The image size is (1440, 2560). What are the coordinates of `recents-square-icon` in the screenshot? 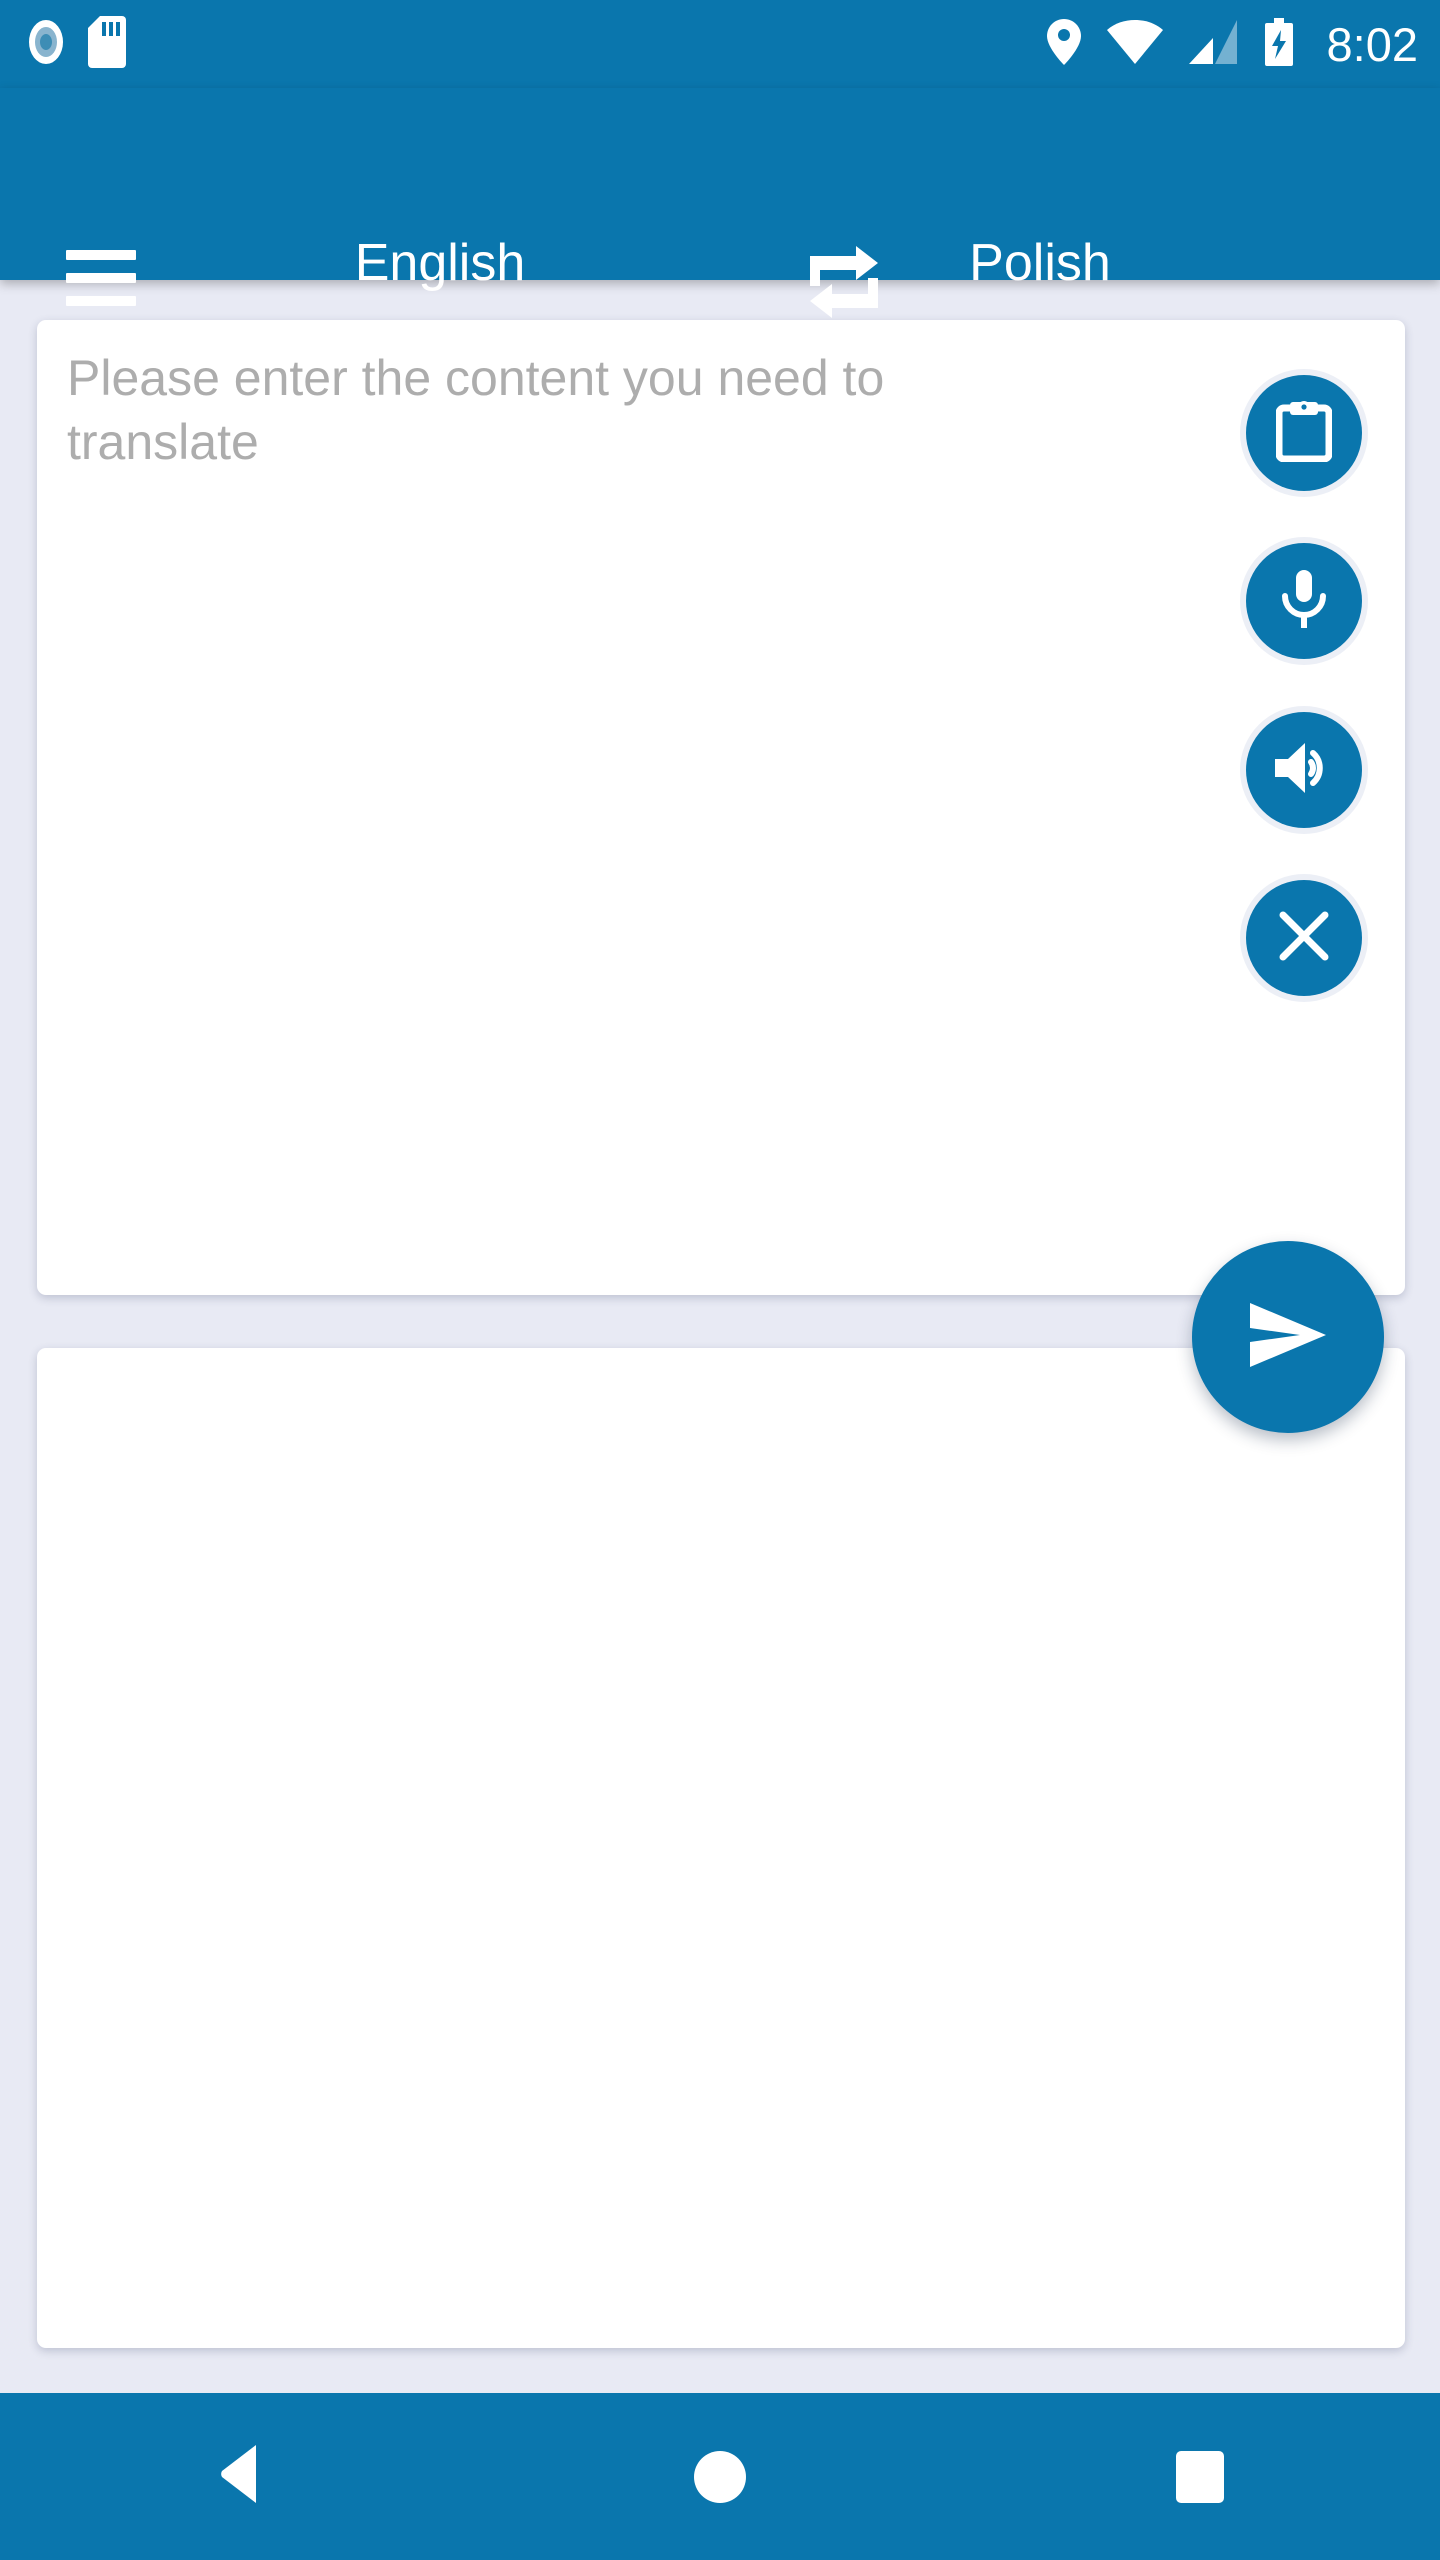 It's located at (1200, 2476).